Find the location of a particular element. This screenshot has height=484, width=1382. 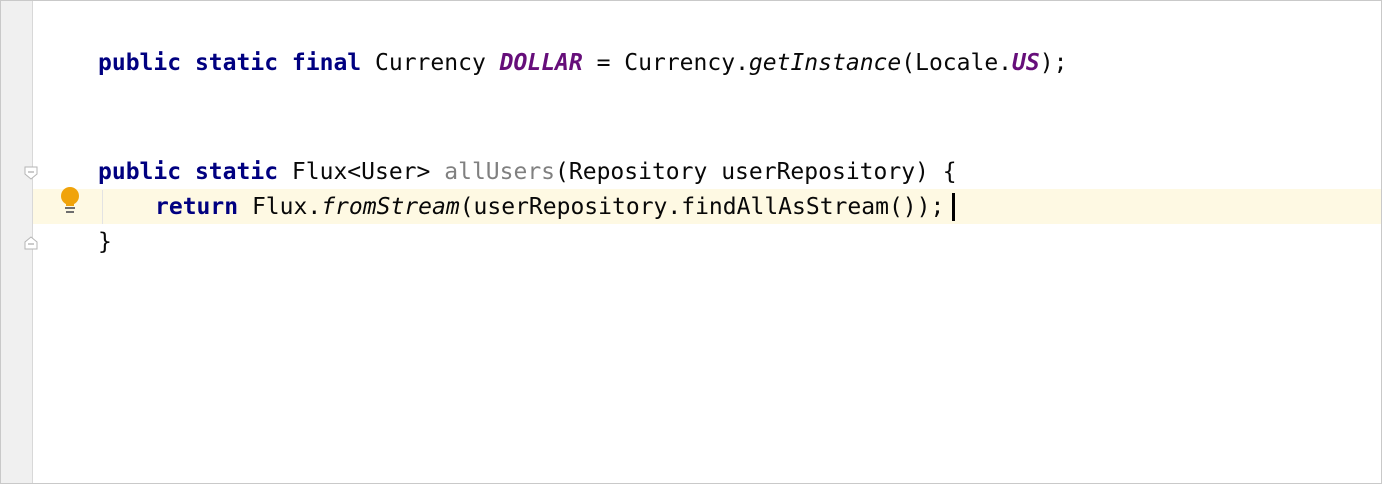

code-text: = Currency. is located at coordinates (665, 63).